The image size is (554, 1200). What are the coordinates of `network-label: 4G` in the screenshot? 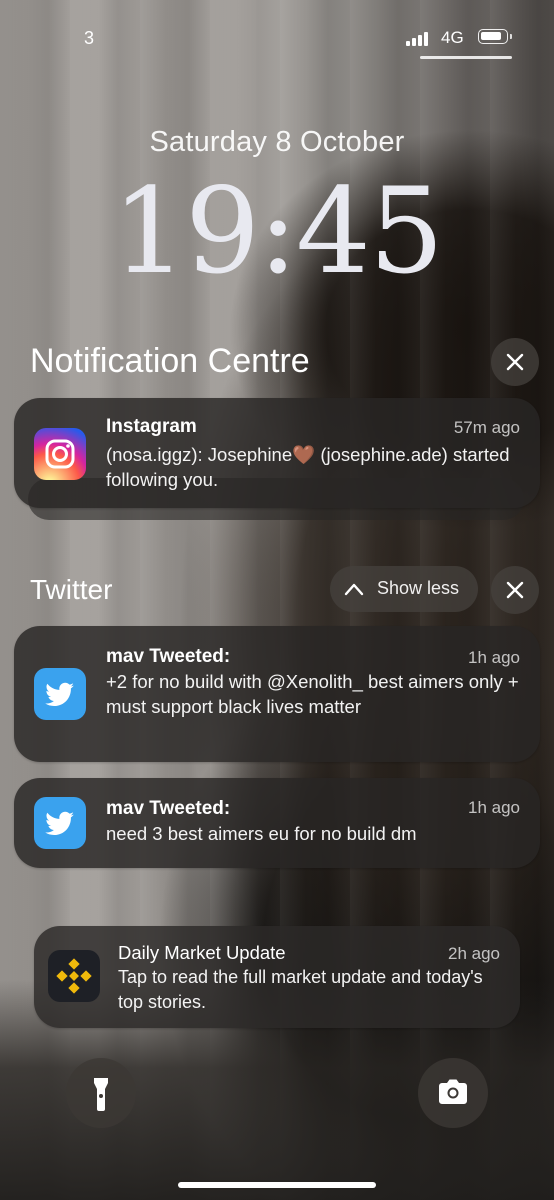 It's located at (452, 37).